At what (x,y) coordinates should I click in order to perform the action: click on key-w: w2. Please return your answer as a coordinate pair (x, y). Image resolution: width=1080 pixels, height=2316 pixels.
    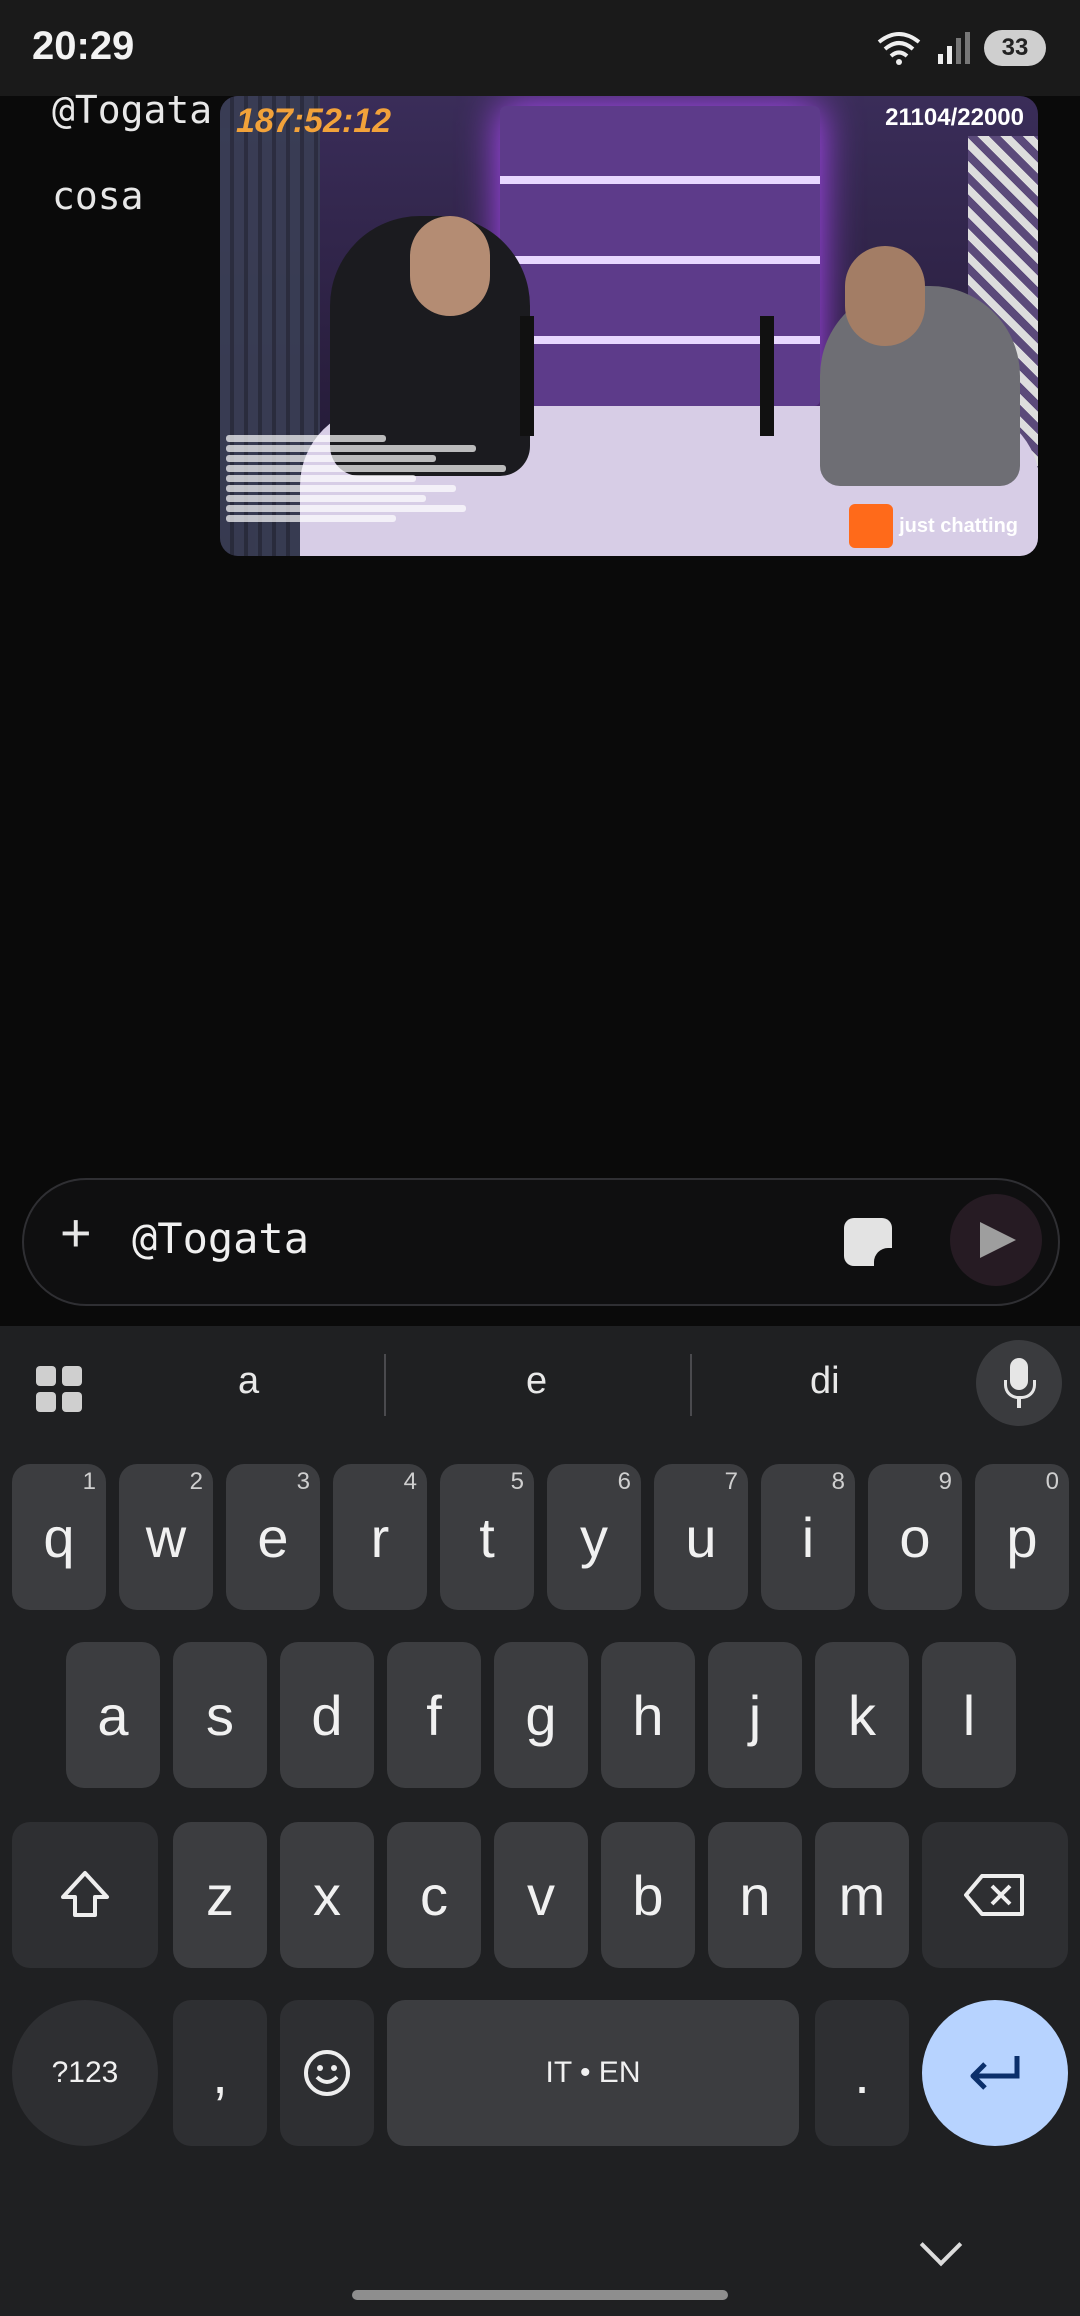
    Looking at the image, I should click on (166, 1537).